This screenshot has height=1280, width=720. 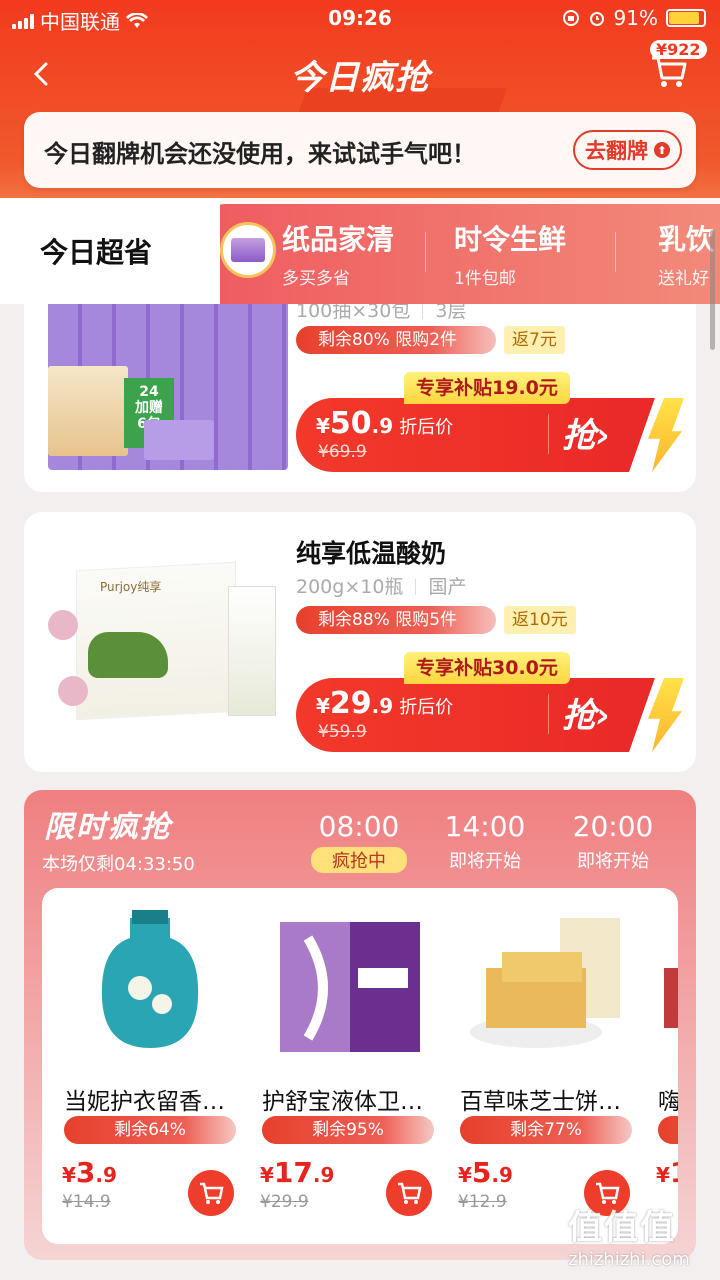 What do you see at coordinates (616, 151) in the screenshot?
I see `flip-card-label: 去翻牌` at bounding box center [616, 151].